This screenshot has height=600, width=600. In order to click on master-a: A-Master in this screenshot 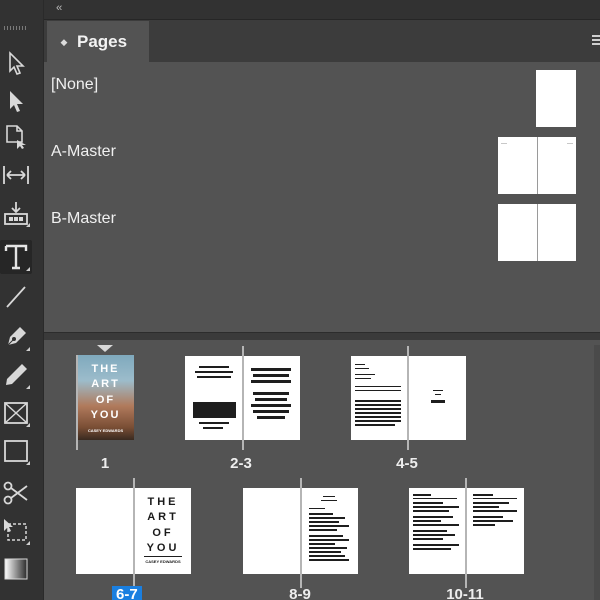, I will do `click(83, 152)`.